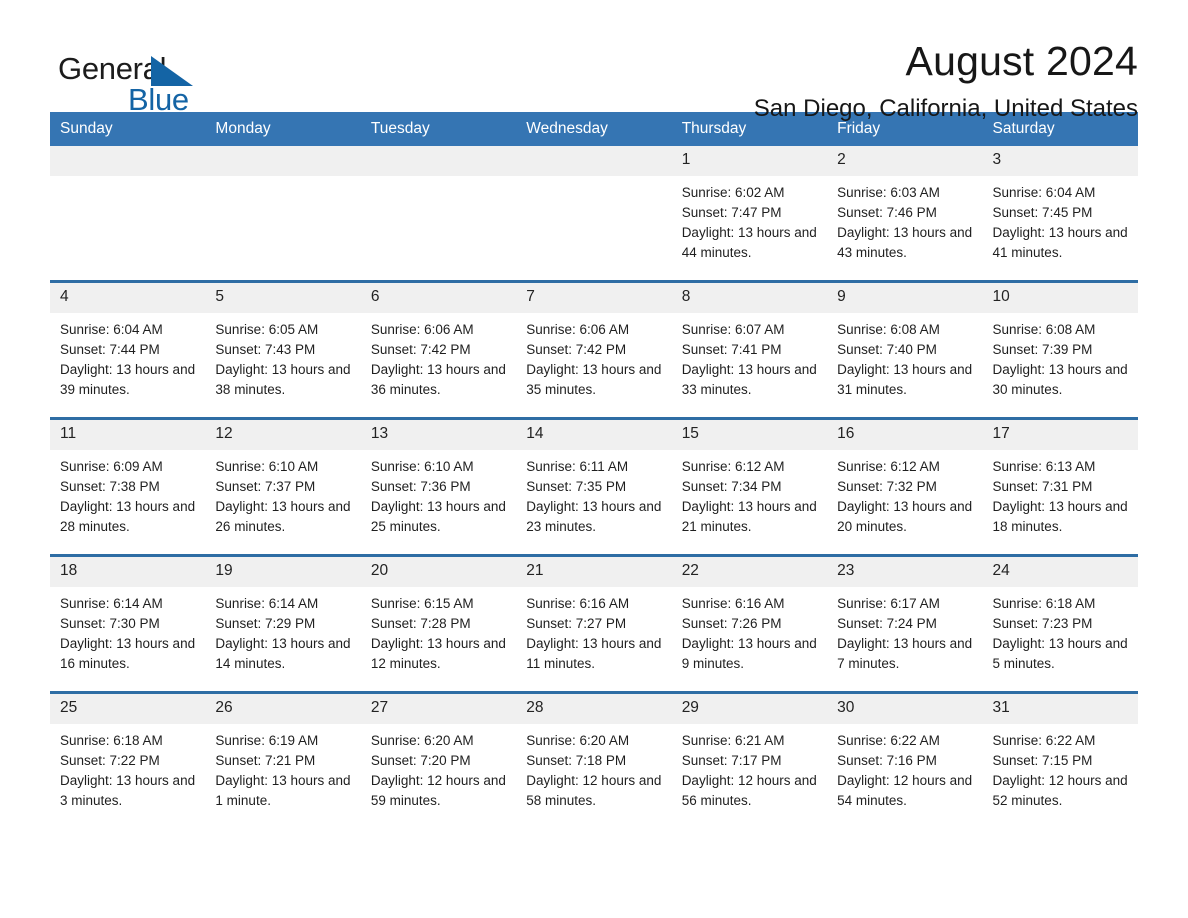 This screenshot has width=1188, height=918. I want to click on day-number: 28, so click(594, 709).